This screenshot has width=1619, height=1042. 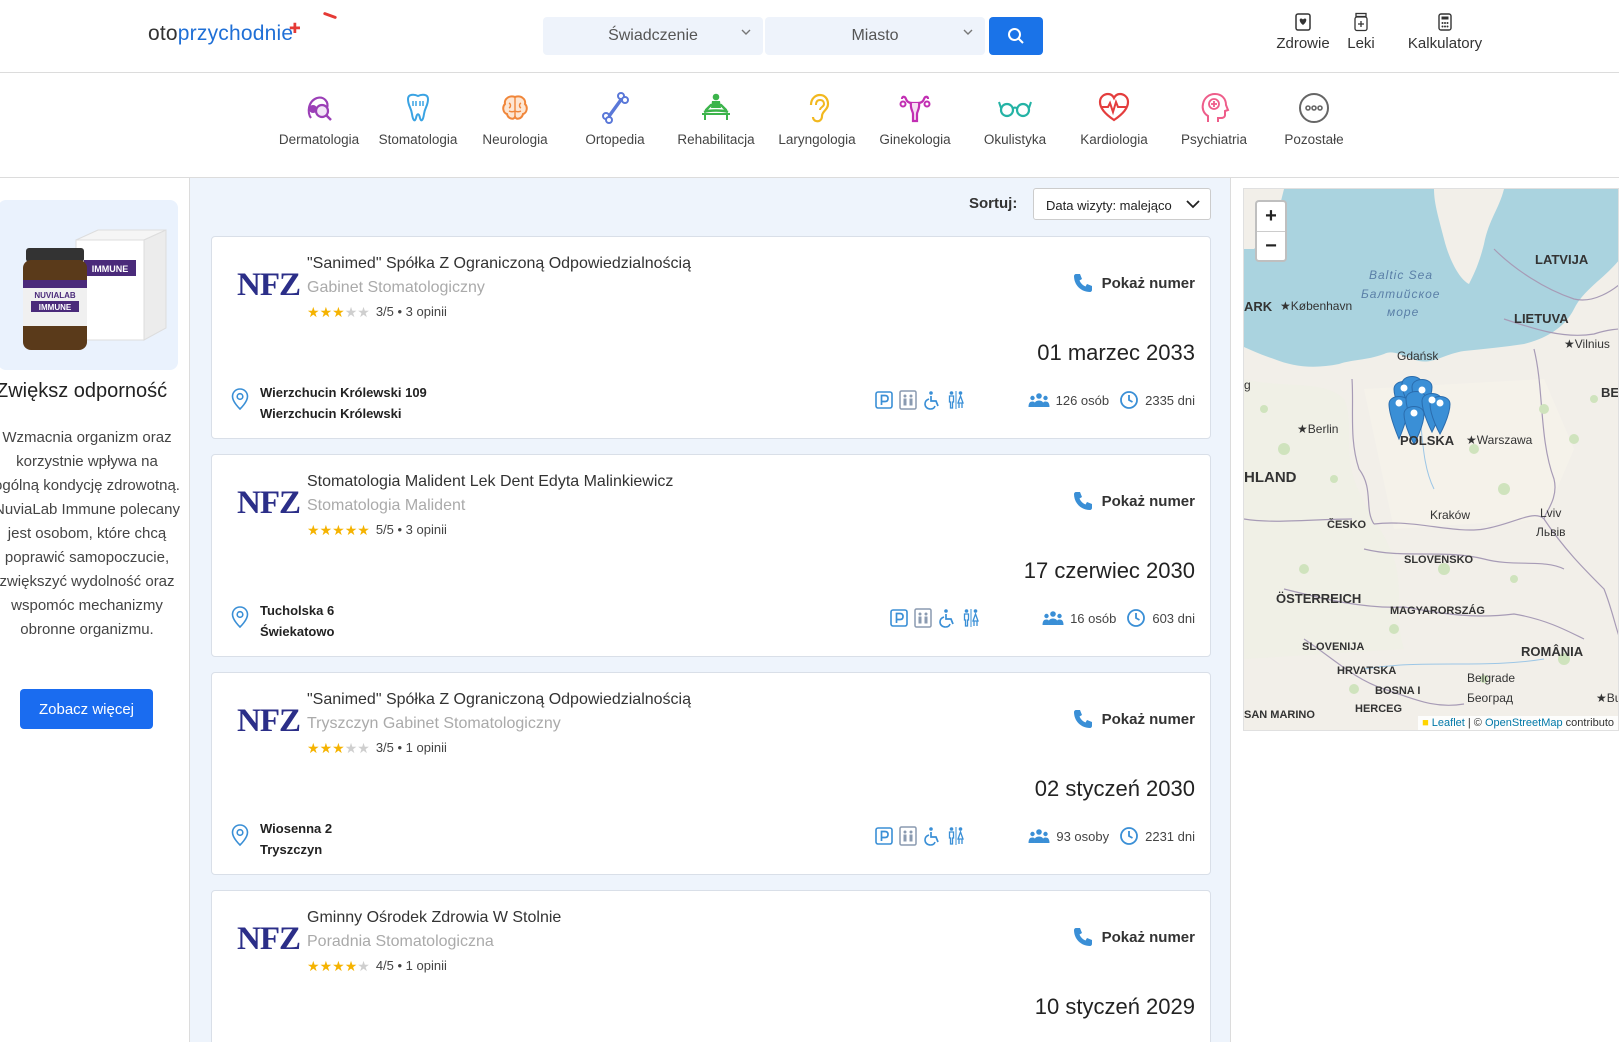 I want to click on map-zoom-control: + −, so click(x=1271, y=231).